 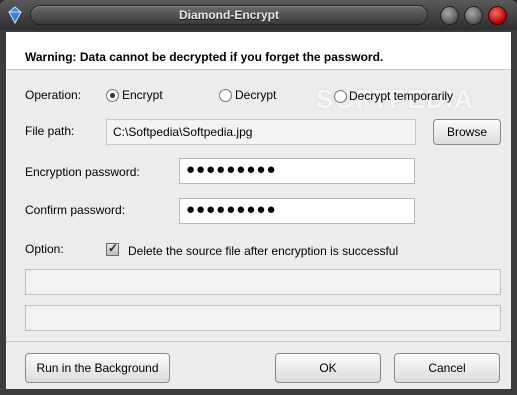 I want to click on title-bar: Diamond-Encrypt, so click(x=258, y=15).